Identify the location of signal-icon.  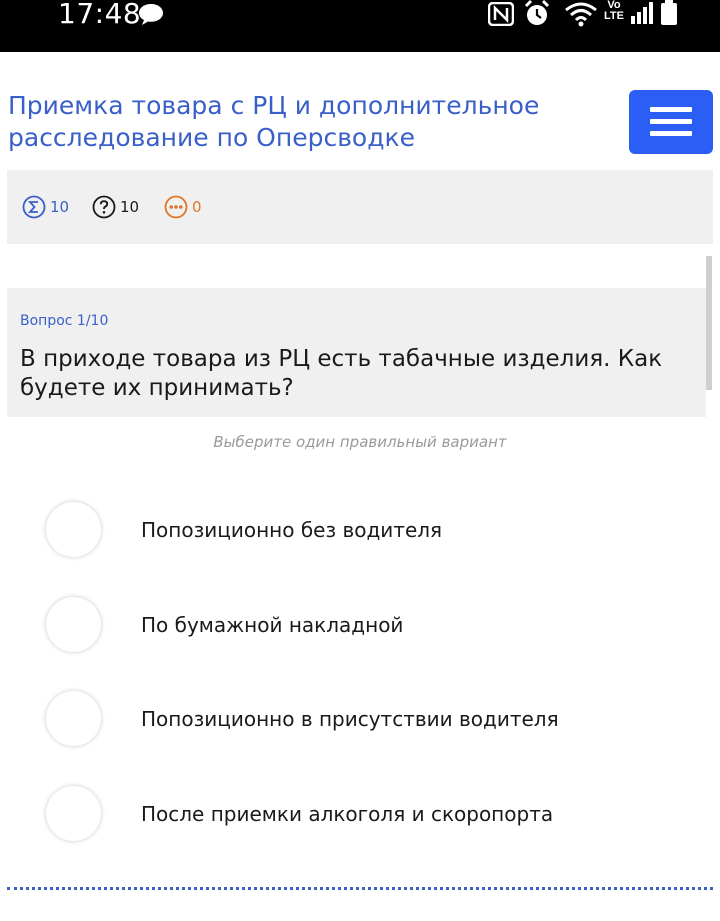
(642, 13).